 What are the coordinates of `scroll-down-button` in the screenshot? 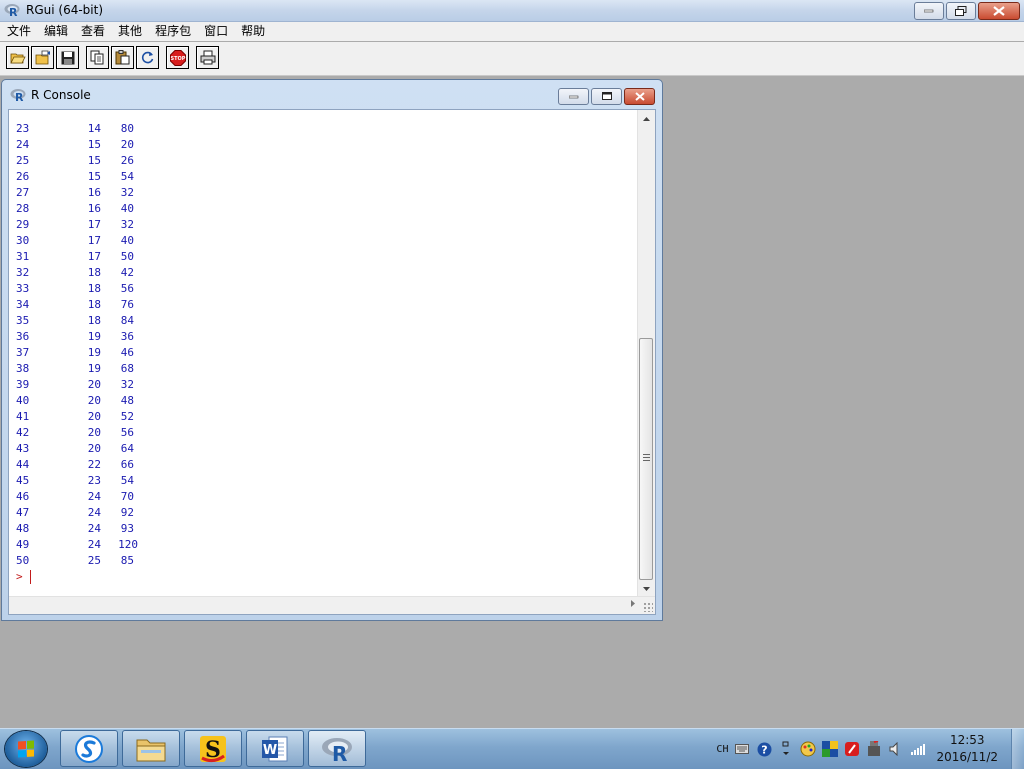 It's located at (646, 588).